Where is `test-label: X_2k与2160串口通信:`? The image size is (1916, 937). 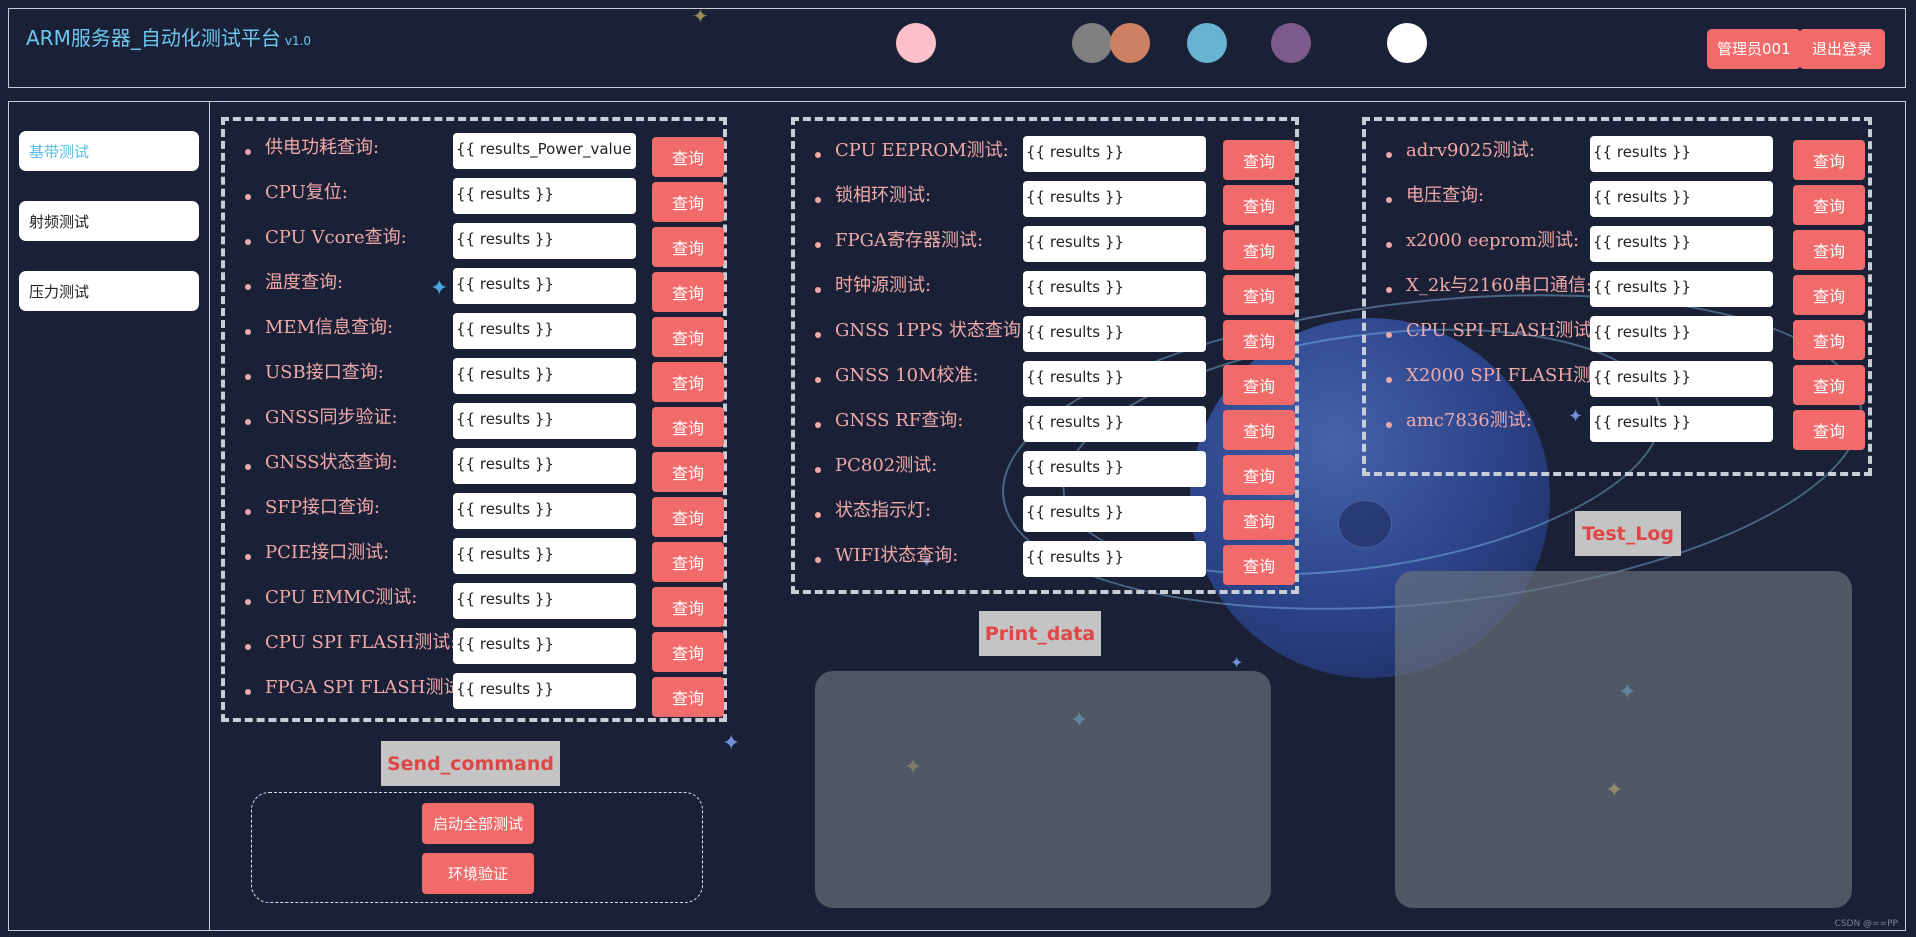 test-label: X_2k与2160串口通信: is located at coordinates (1499, 285).